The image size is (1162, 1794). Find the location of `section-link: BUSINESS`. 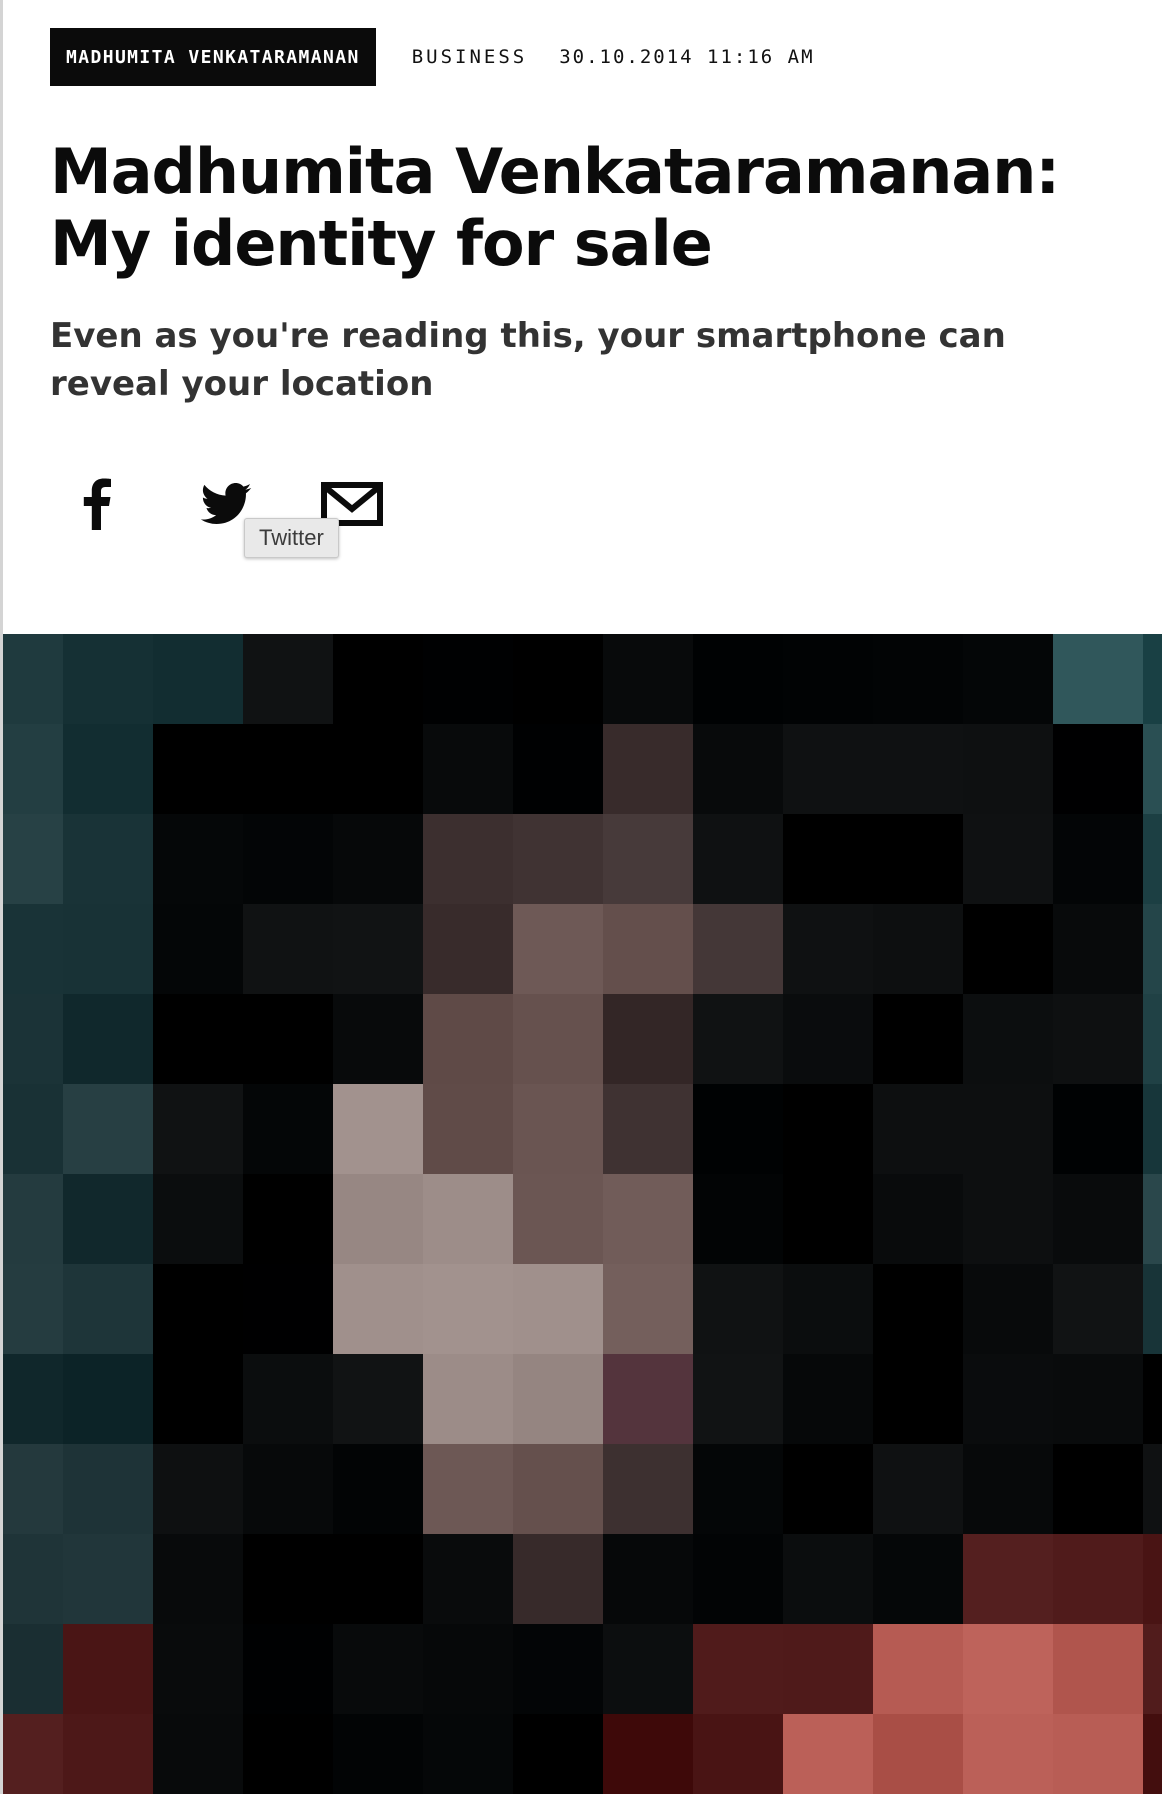

section-link: BUSINESS is located at coordinates (470, 57).